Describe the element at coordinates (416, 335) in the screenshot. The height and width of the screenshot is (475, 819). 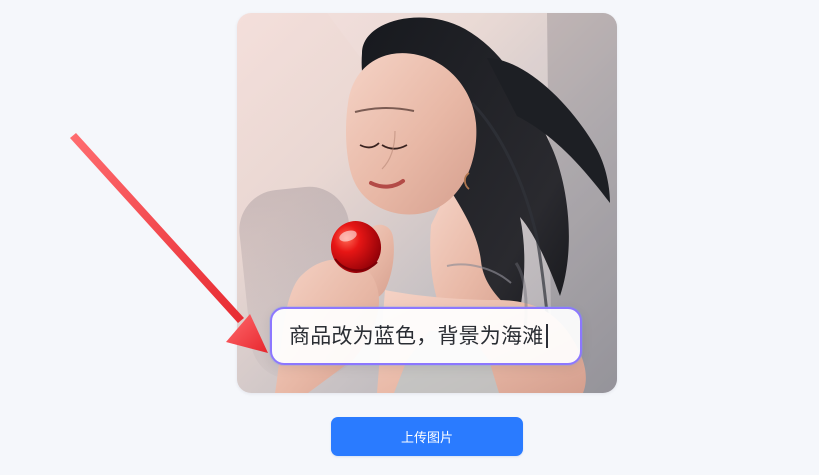
I see `edit-prompt-text: 商品改为蓝色，背景为海滩` at that location.